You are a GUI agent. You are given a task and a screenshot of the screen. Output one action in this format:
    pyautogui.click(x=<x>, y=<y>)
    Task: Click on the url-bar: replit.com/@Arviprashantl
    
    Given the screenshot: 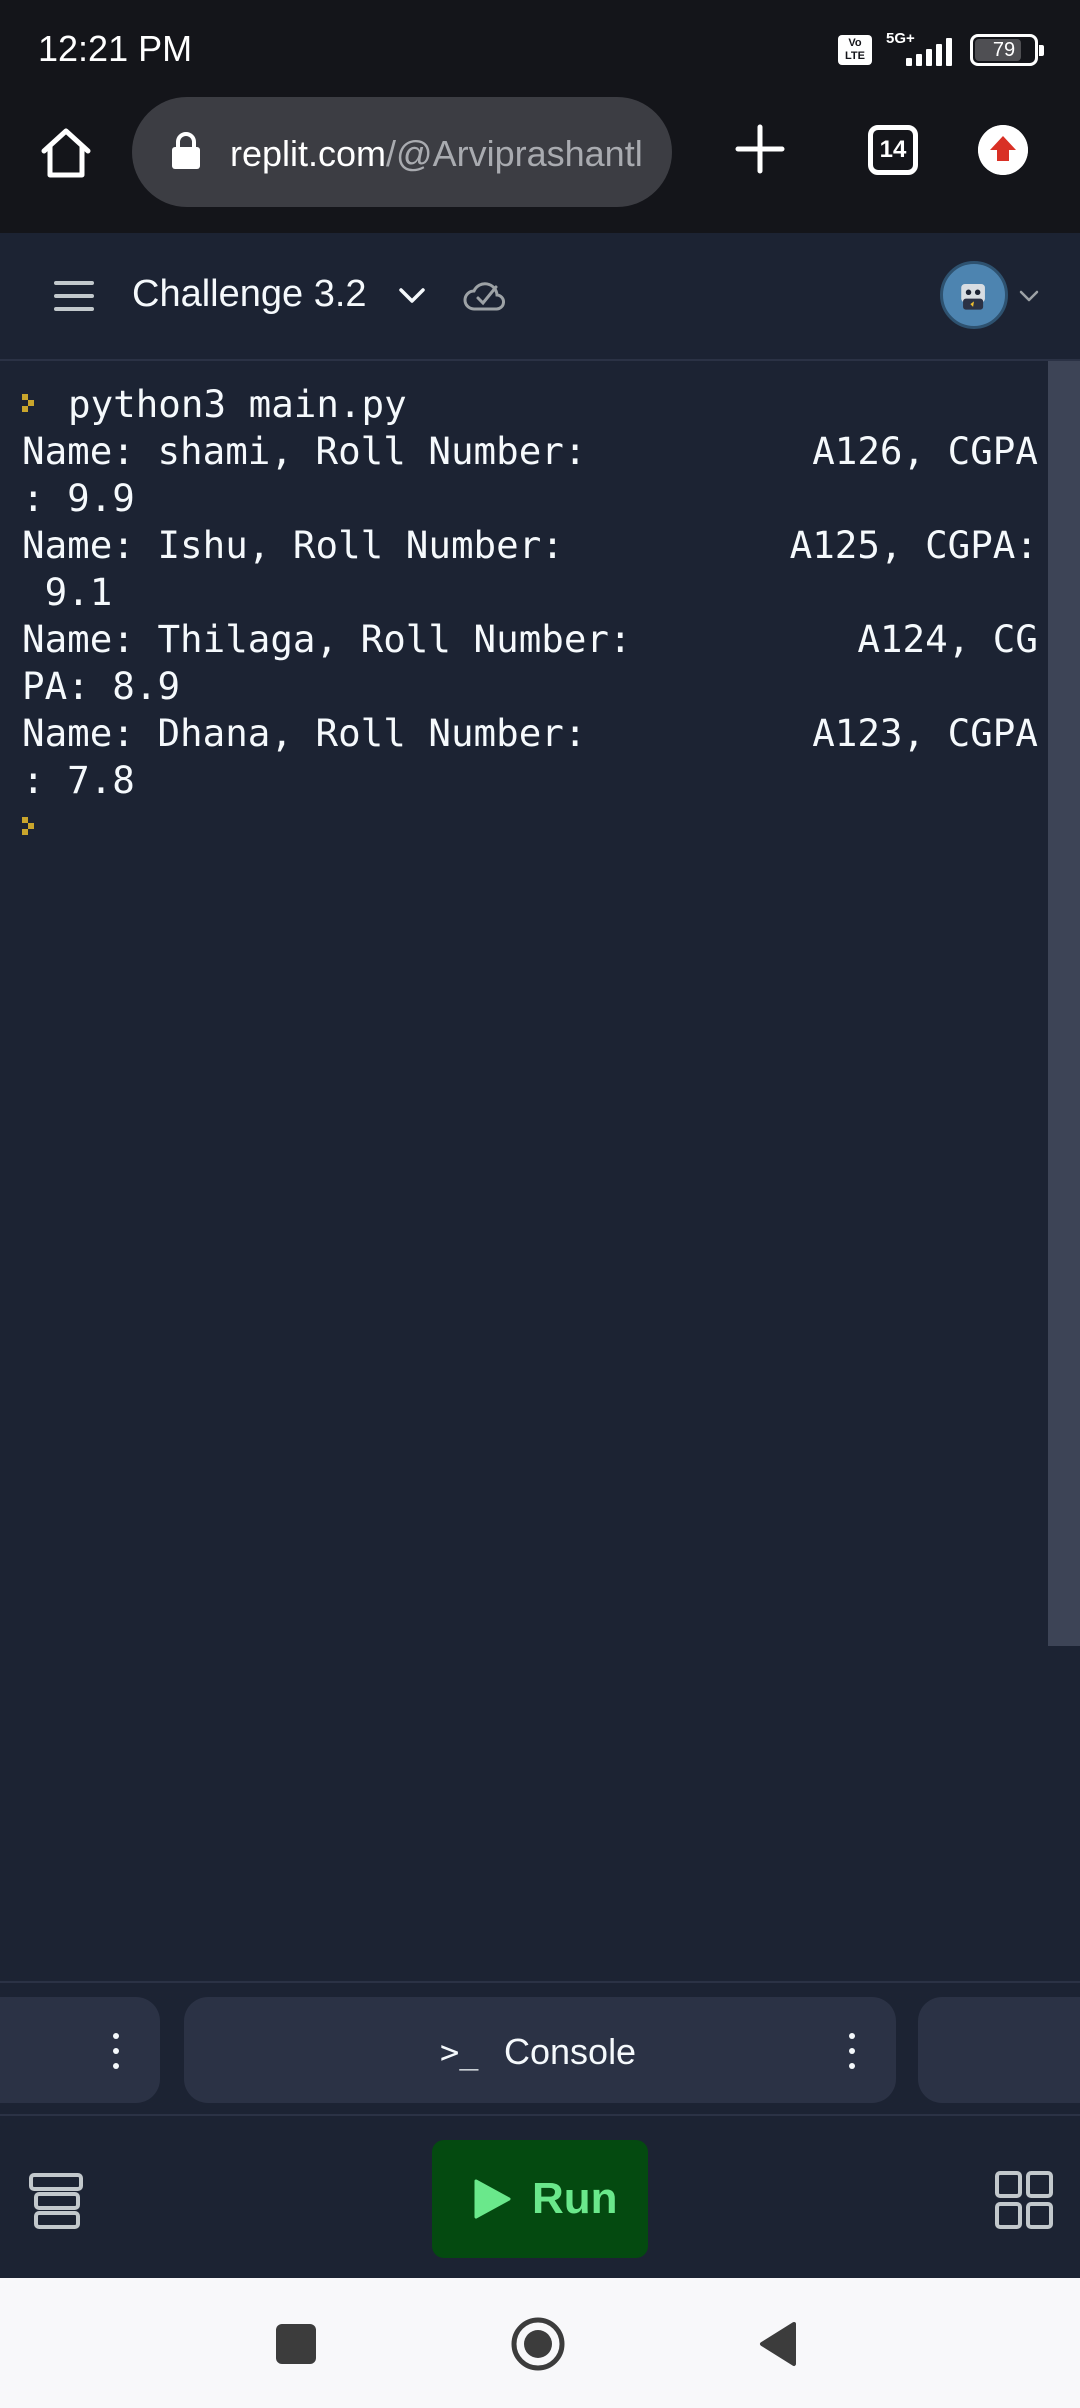 What is the action you would take?
    pyautogui.click(x=402, y=152)
    